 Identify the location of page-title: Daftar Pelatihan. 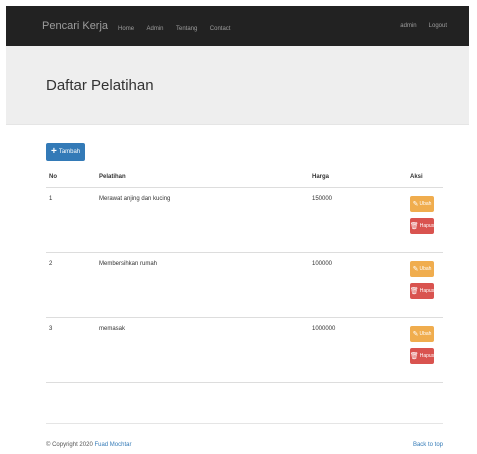
(100, 85).